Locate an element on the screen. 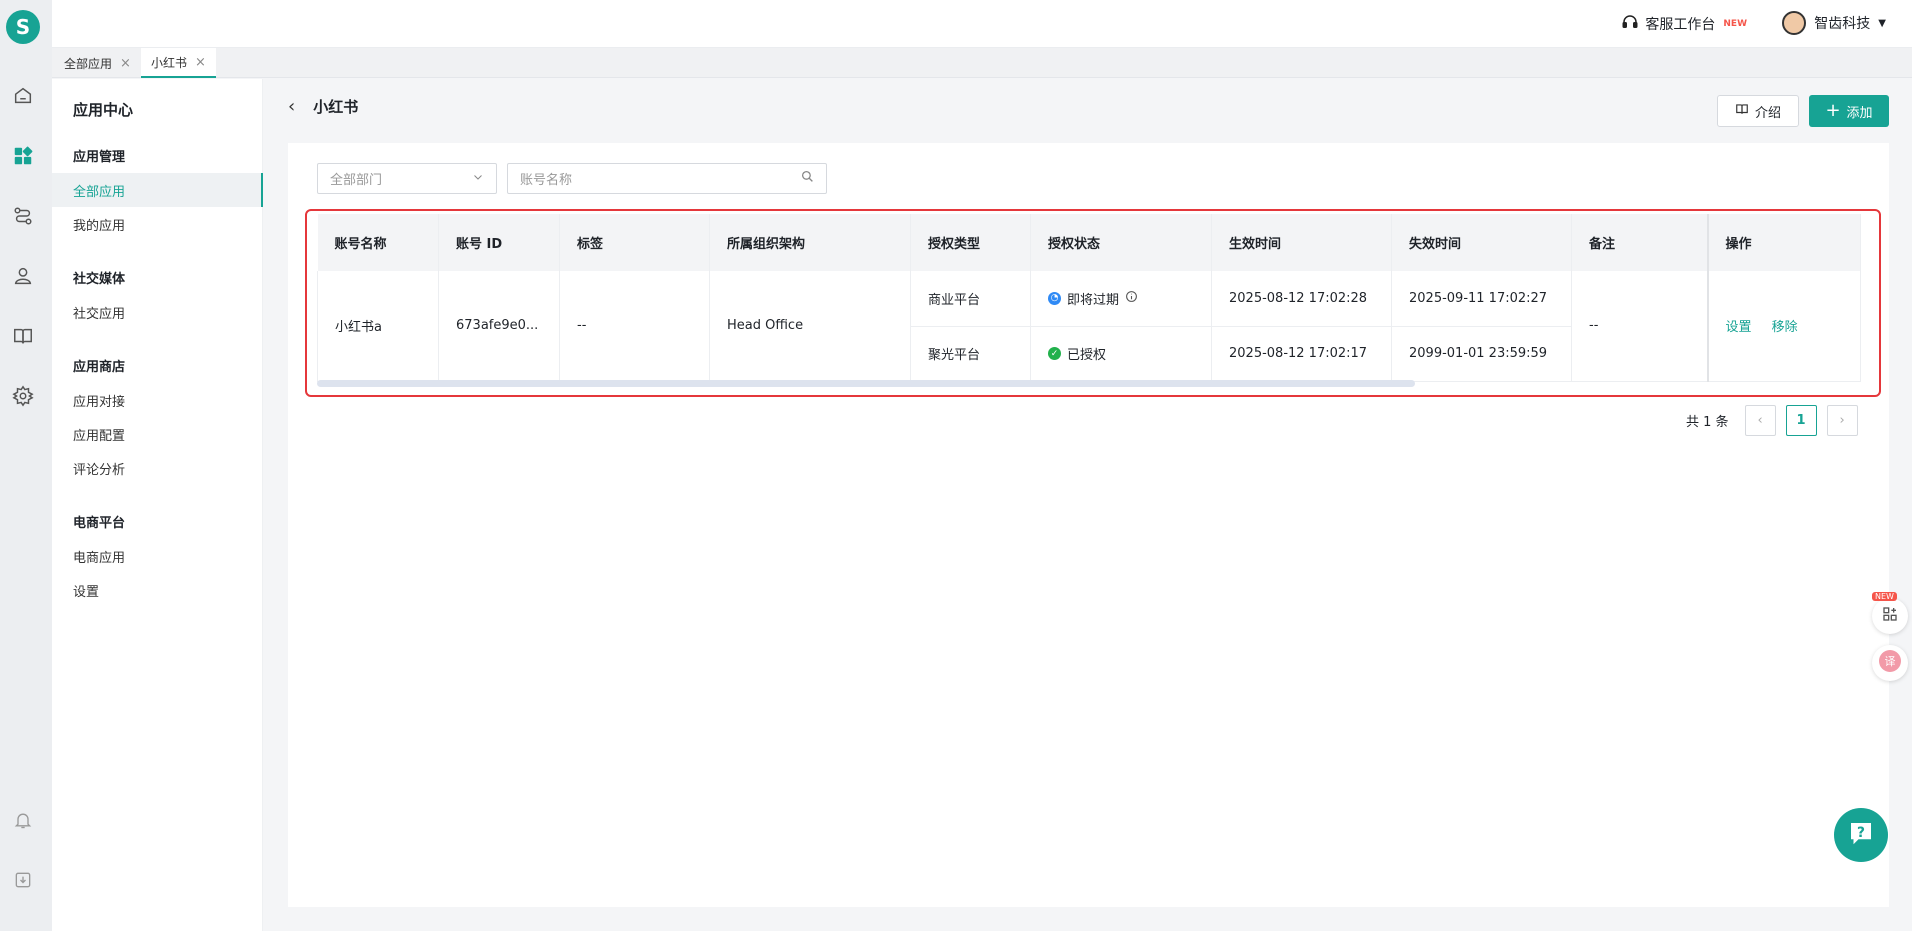  floating-app-button: NEW is located at coordinates (1890, 613).